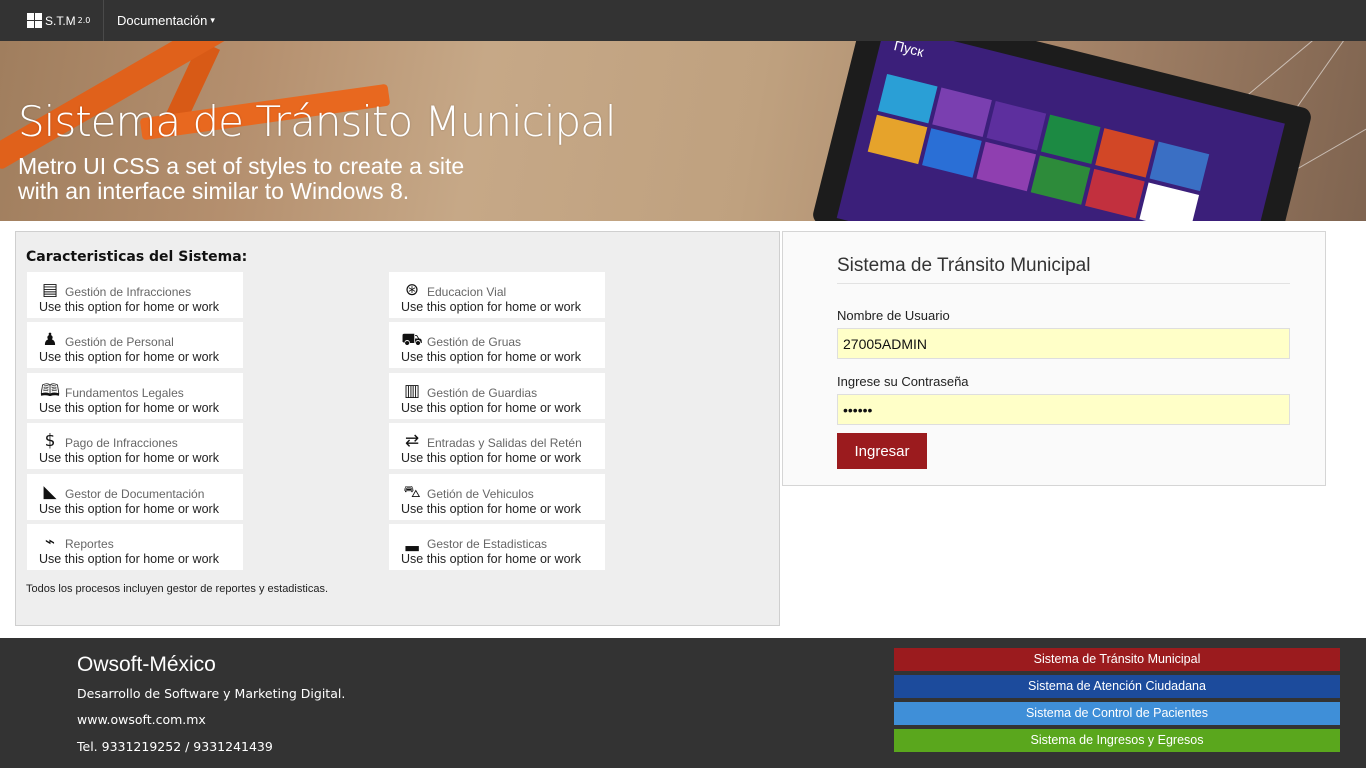 This screenshot has height=768, width=1366. Describe the element at coordinates (119, 342) in the screenshot. I see `feature-title: Gestión de Personal` at that location.